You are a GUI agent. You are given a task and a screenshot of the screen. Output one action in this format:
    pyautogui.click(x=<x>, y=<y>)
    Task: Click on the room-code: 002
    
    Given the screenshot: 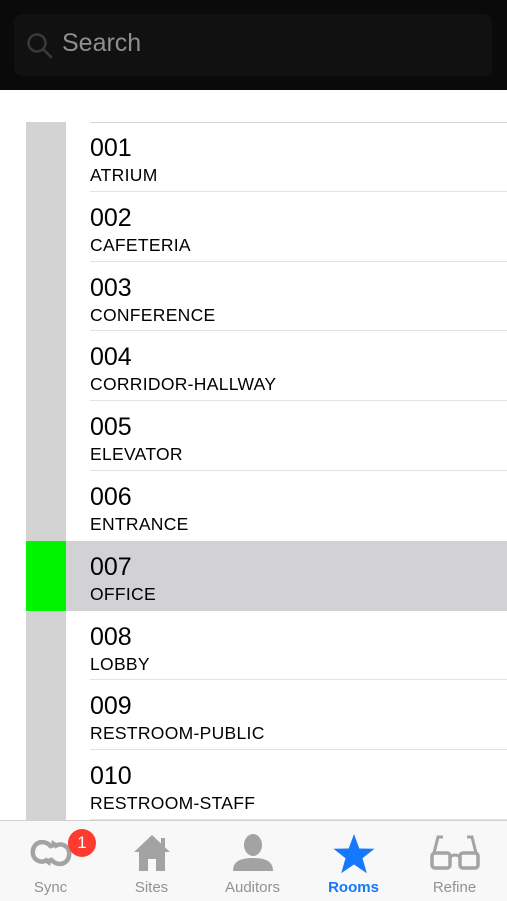 What is the action you would take?
    pyautogui.click(x=111, y=217)
    